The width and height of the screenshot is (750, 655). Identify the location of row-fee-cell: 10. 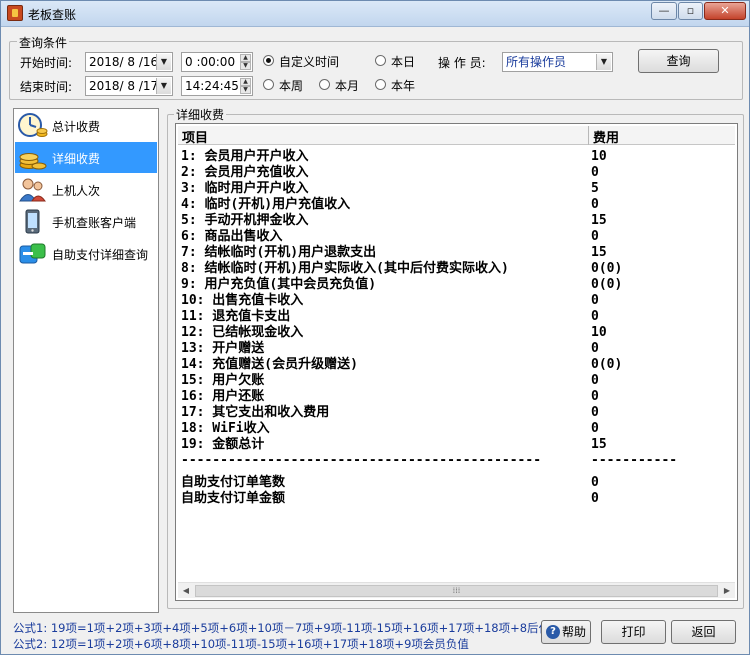
(599, 156).